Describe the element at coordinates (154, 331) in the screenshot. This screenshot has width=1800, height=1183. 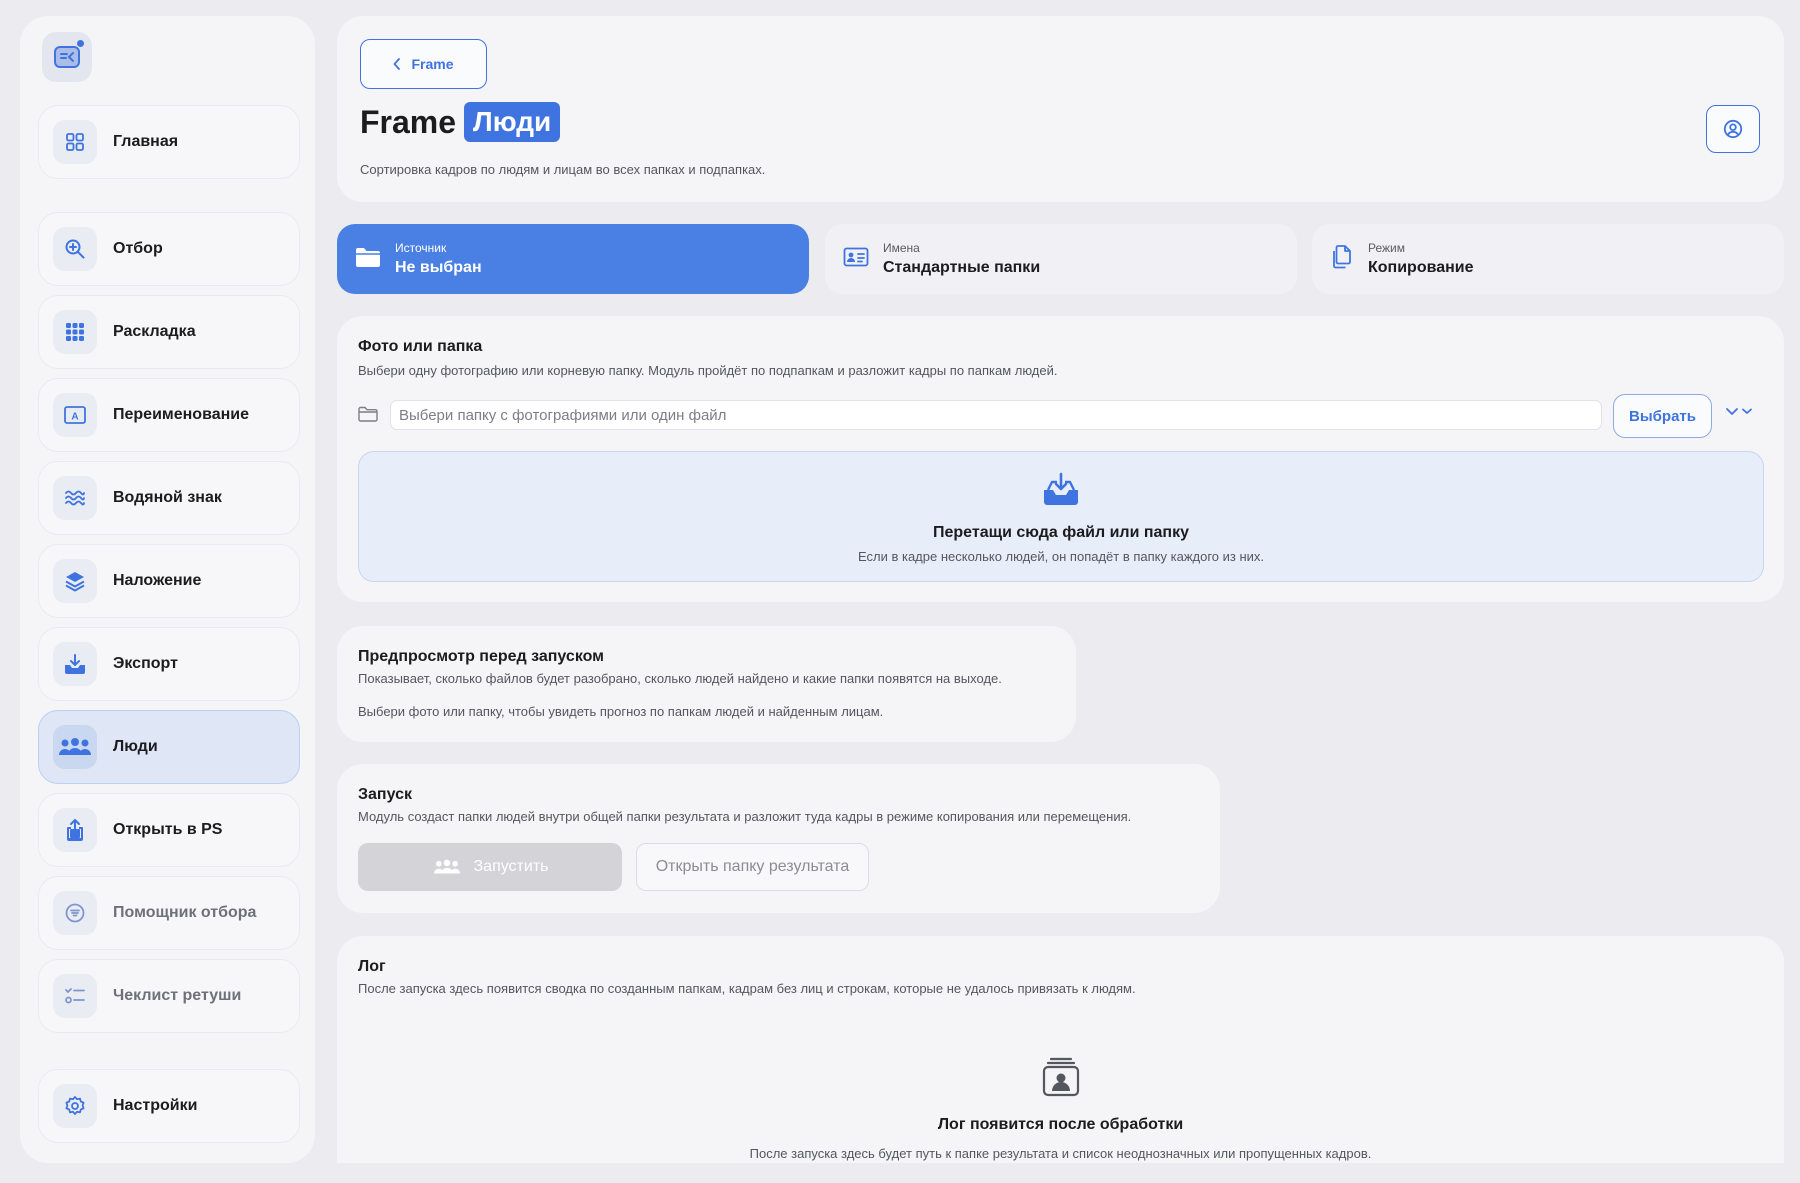
I see `sidebar-item-label: Раскладка` at that location.